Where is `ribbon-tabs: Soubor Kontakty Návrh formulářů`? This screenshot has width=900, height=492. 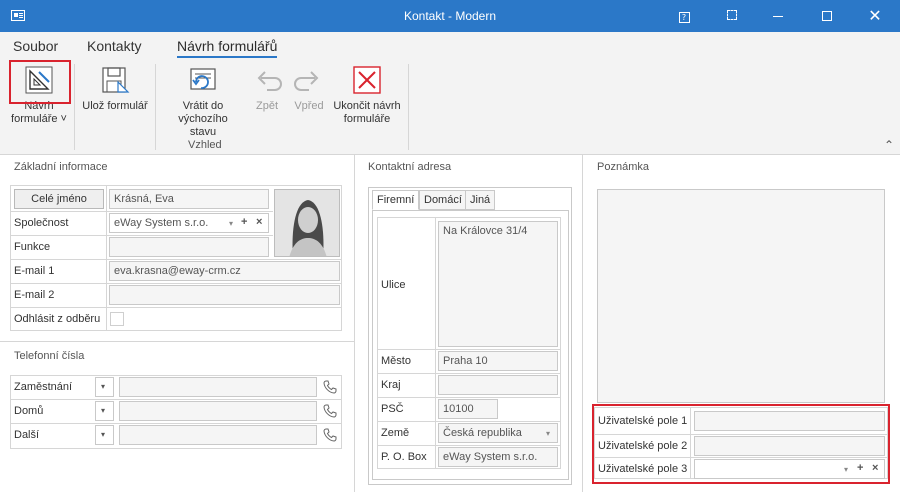 ribbon-tabs: Soubor Kontakty Návrh formulářů is located at coordinates (450, 45).